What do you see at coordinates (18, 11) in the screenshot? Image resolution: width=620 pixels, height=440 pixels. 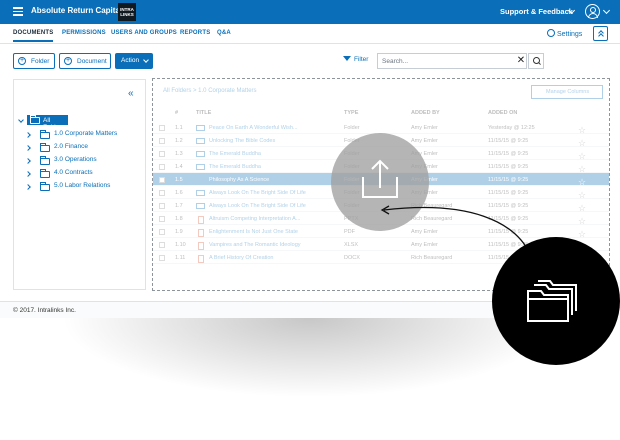 I see `hamburger-menu-icon` at bounding box center [18, 11].